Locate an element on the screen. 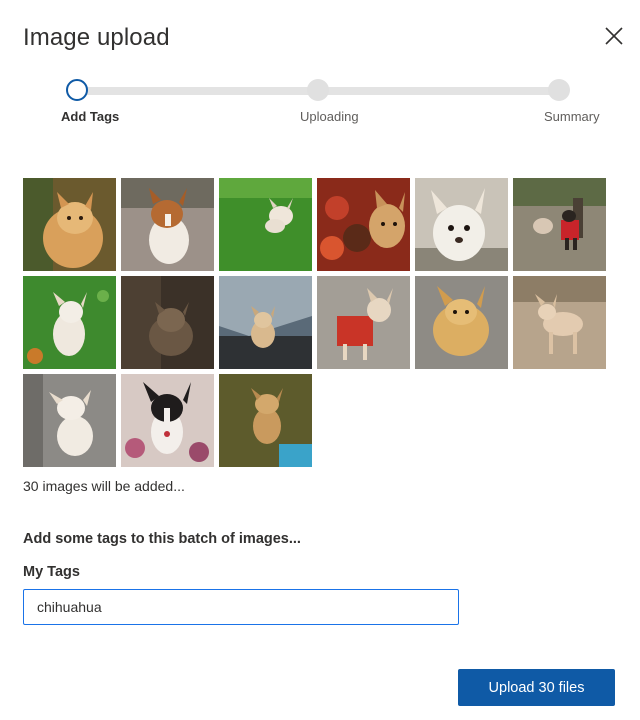 The width and height of the screenshot is (640, 720). tags-input is located at coordinates (241, 607).